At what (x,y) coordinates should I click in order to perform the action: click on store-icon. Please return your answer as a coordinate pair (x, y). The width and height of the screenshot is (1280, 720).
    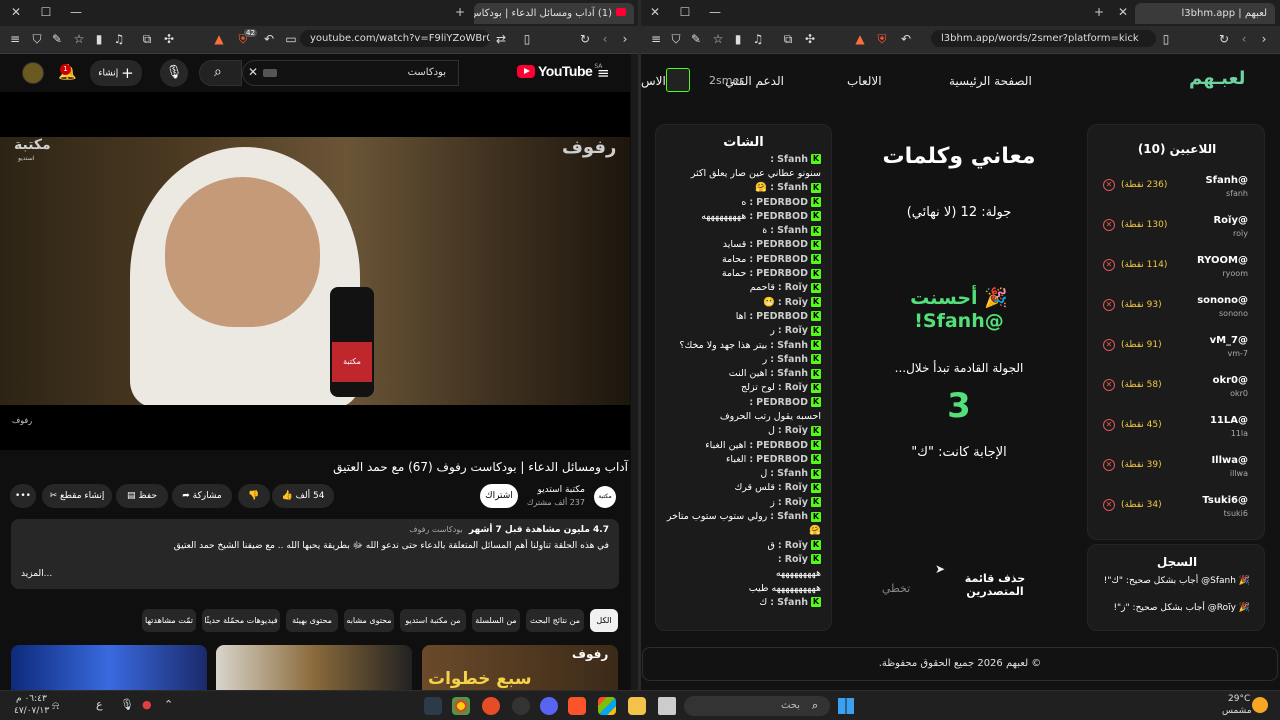
    Looking at the image, I should click on (607, 706).